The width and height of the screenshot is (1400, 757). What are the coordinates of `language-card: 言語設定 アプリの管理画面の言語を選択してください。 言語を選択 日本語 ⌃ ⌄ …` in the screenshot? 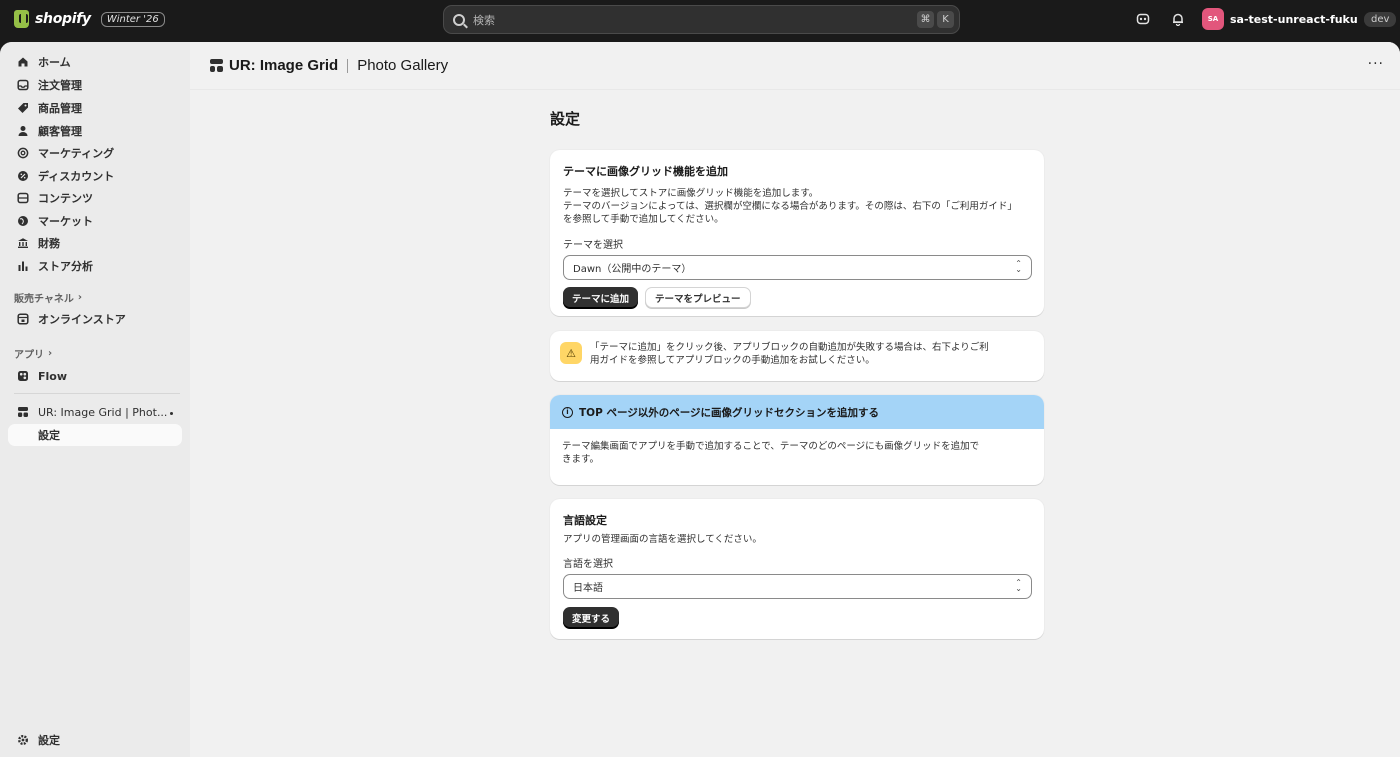 It's located at (797, 569).